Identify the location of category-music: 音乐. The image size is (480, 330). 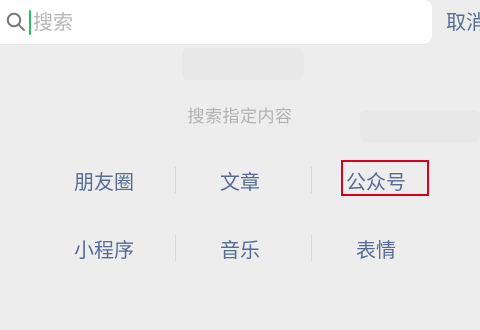
(240, 248).